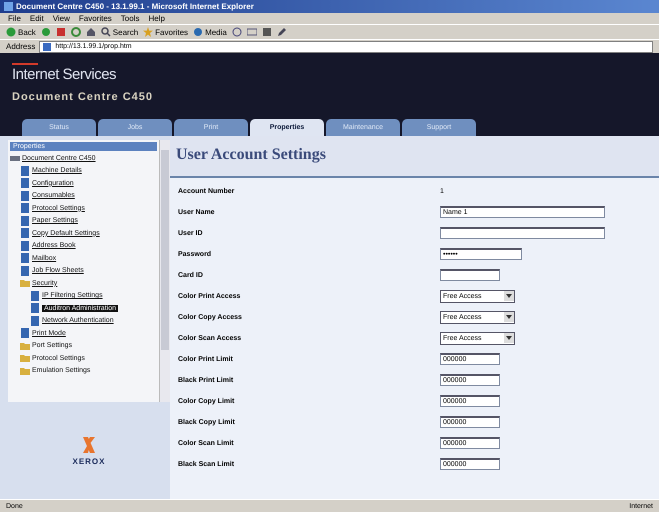 This screenshot has height=512, width=659. What do you see at coordinates (105, 32) in the screenshot?
I see `search-icon` at bounding box center [105, 32].